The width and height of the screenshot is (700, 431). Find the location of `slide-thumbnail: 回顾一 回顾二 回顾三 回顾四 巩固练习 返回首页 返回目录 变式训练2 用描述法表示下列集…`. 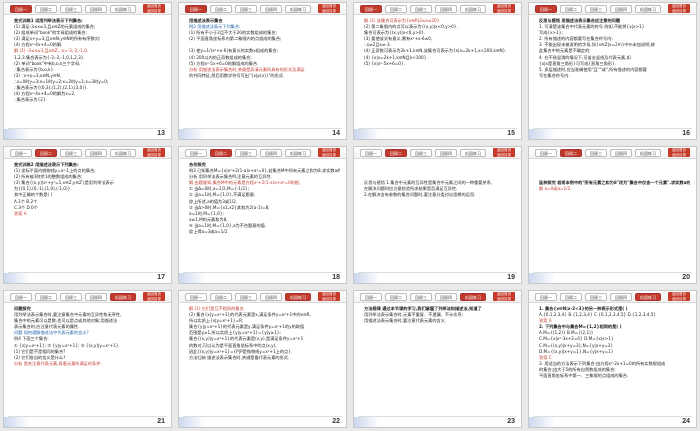

slide-thumbnail: 回顾一 回顾二 回顾三 回顾四 巩固练习 返回首页 返回目录 变式训练2 用描述法表示下列集… is located at coordinates (87, 215).